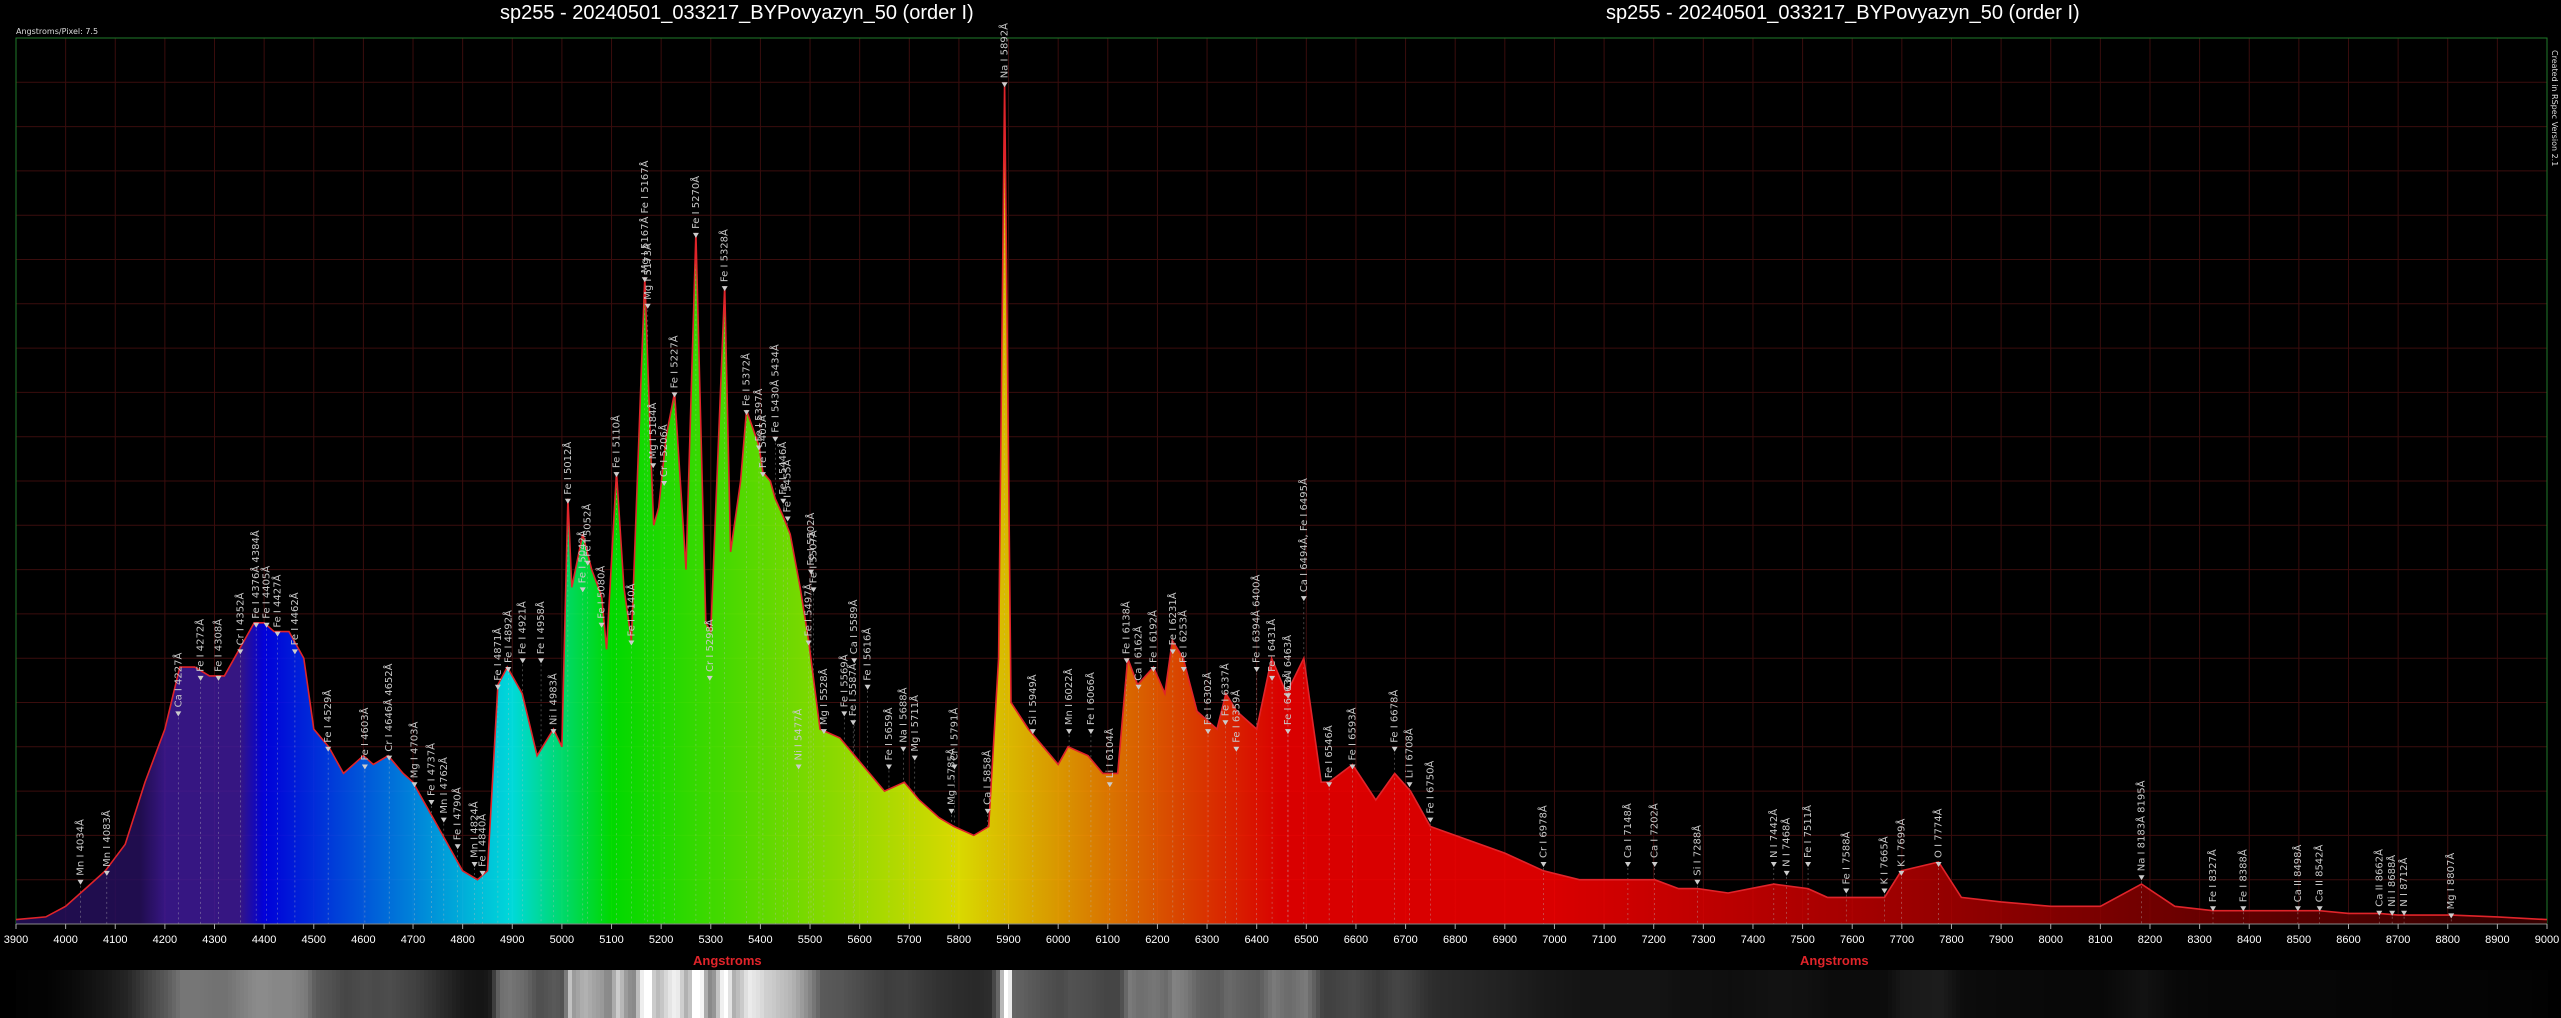  Describe the element at coordinates (2001, 940) in the screenshot. I see `x-tick-label: 7900` at that location.